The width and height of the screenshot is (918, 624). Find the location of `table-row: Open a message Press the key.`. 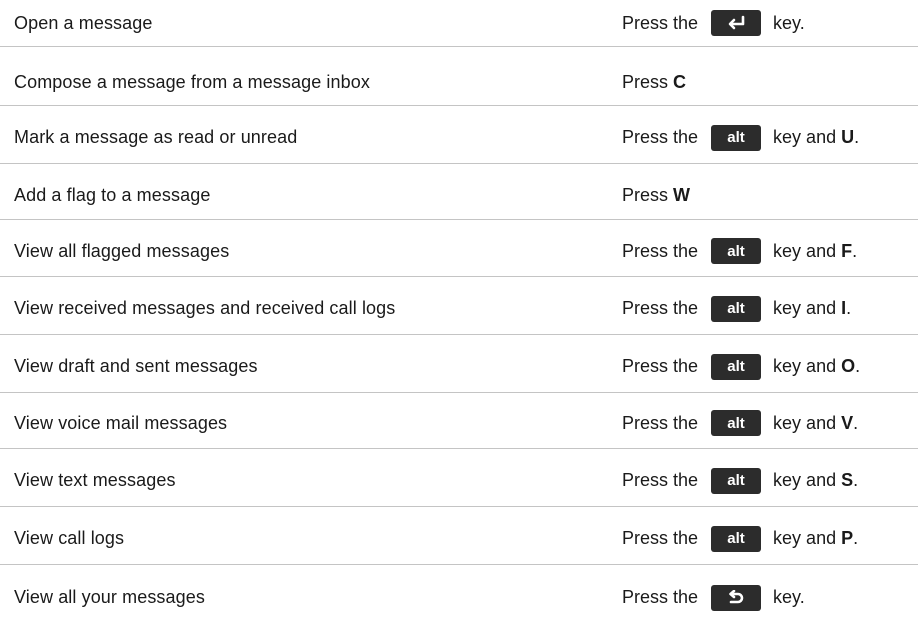

table-row: Open a message Press the key. is located at coordinates (459, 23).